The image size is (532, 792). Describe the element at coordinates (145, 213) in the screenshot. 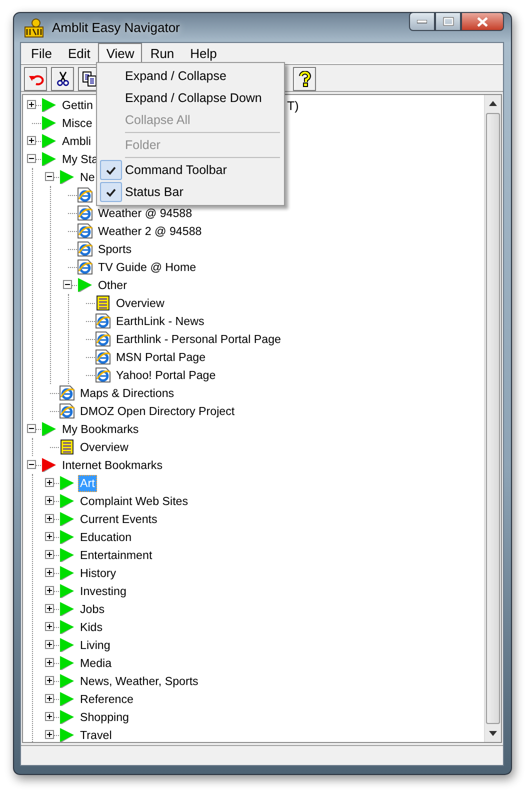

I see `tree-item: Weather @ 94588` at that location.